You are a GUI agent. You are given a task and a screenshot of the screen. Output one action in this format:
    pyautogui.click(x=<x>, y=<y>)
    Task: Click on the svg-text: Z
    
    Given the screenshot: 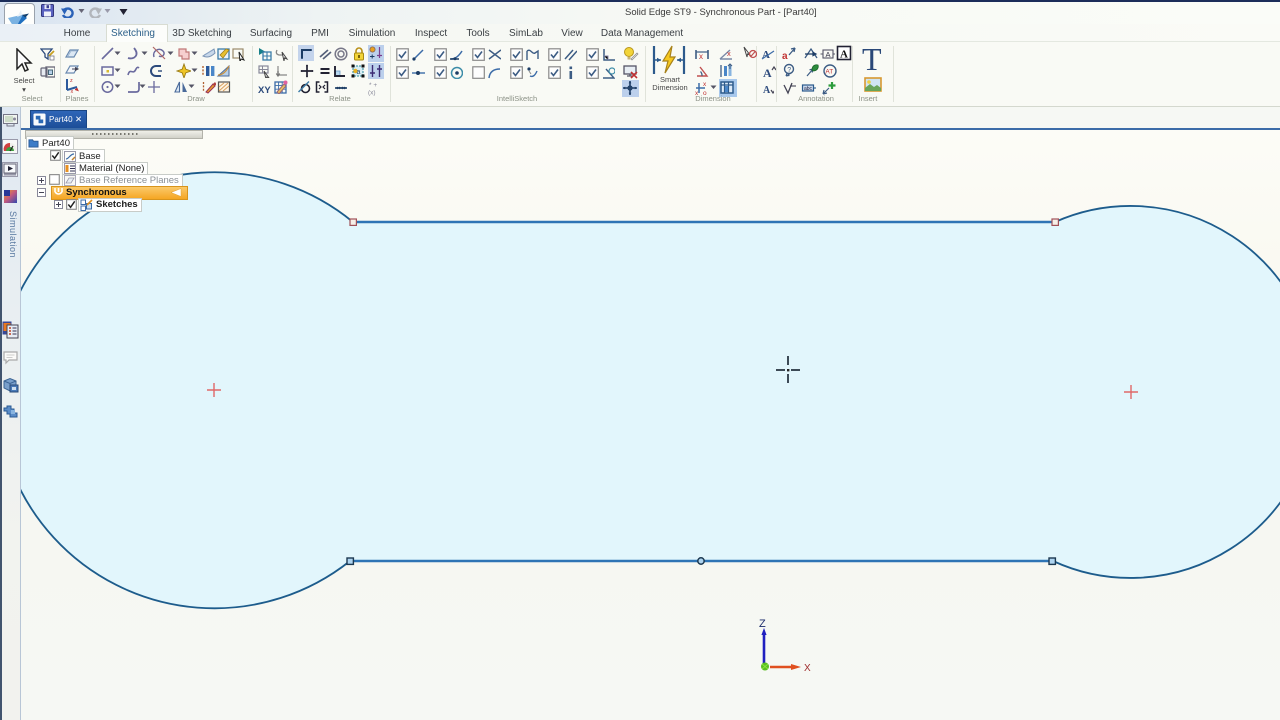 What is the action you would take?
    pyautogui.click(x=762, y=624)
    